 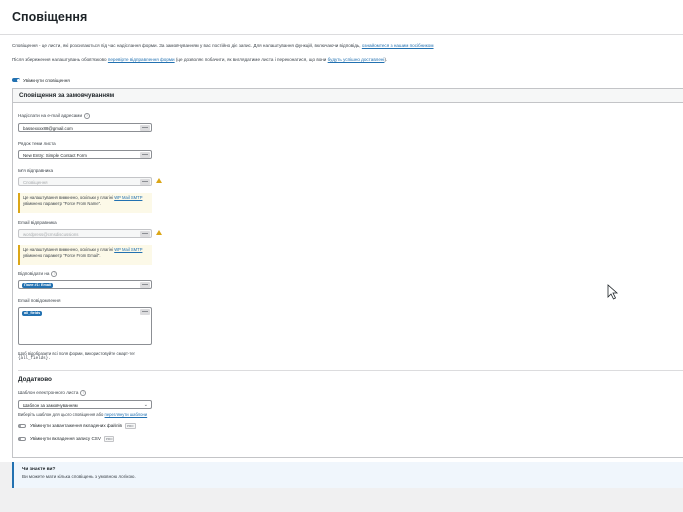 What do you see at coordinates (85, 284) in the screenshot?
I see `reply-to-input: Поле #1: Email` at bounding box center [85, 284].